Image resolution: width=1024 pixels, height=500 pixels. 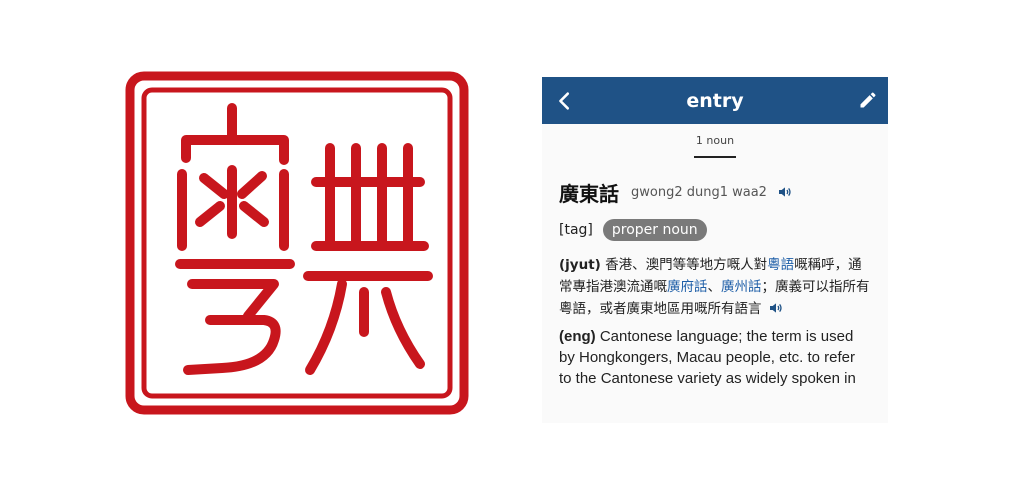 What do you see at coordinates (654, 230) in the screenshot?
I see `tag-chip: proper noun` at bounding box center [654, 230].